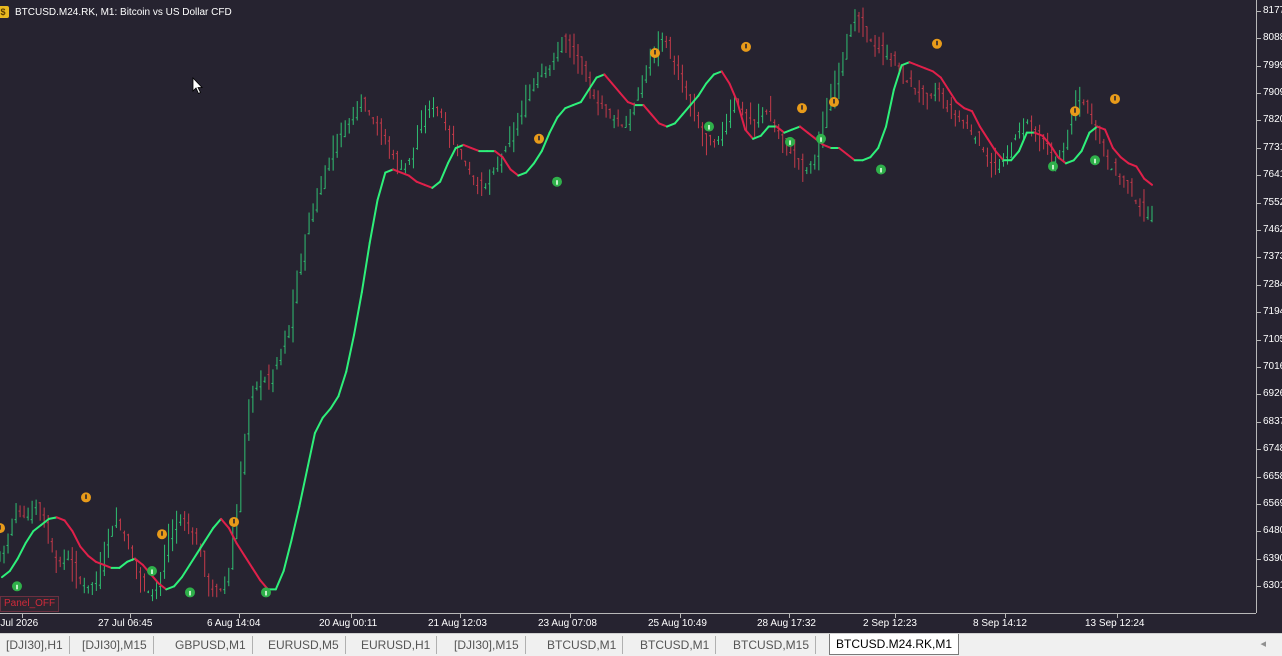  Describe the element at coordinates (1115, 623) in the screenshot. I see `time-axis-label: 13 Sep 12:24` at that location.